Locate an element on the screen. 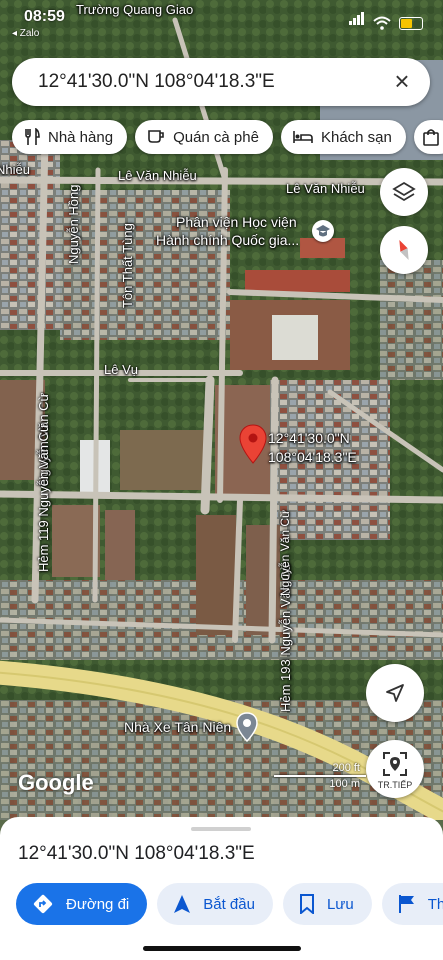 The image size is (443, 960). flag-button: Th is located at coordinates (412, 904).